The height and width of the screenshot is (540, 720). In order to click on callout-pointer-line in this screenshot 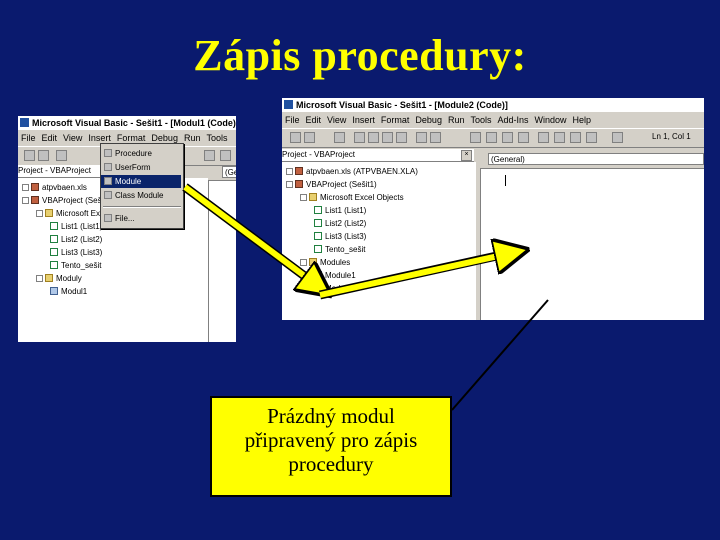, I will do `click(500, 355)`.